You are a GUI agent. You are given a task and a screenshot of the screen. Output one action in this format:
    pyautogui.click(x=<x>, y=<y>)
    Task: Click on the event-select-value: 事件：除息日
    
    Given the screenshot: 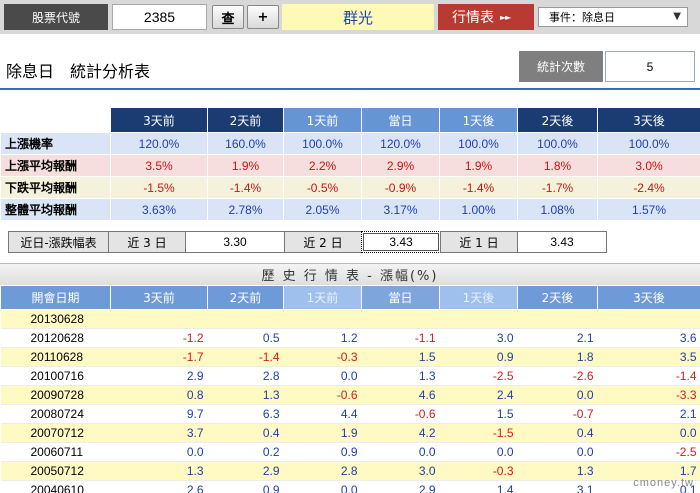 What is the action you would take?
    pyautogui.click(x=582, y=17)
    